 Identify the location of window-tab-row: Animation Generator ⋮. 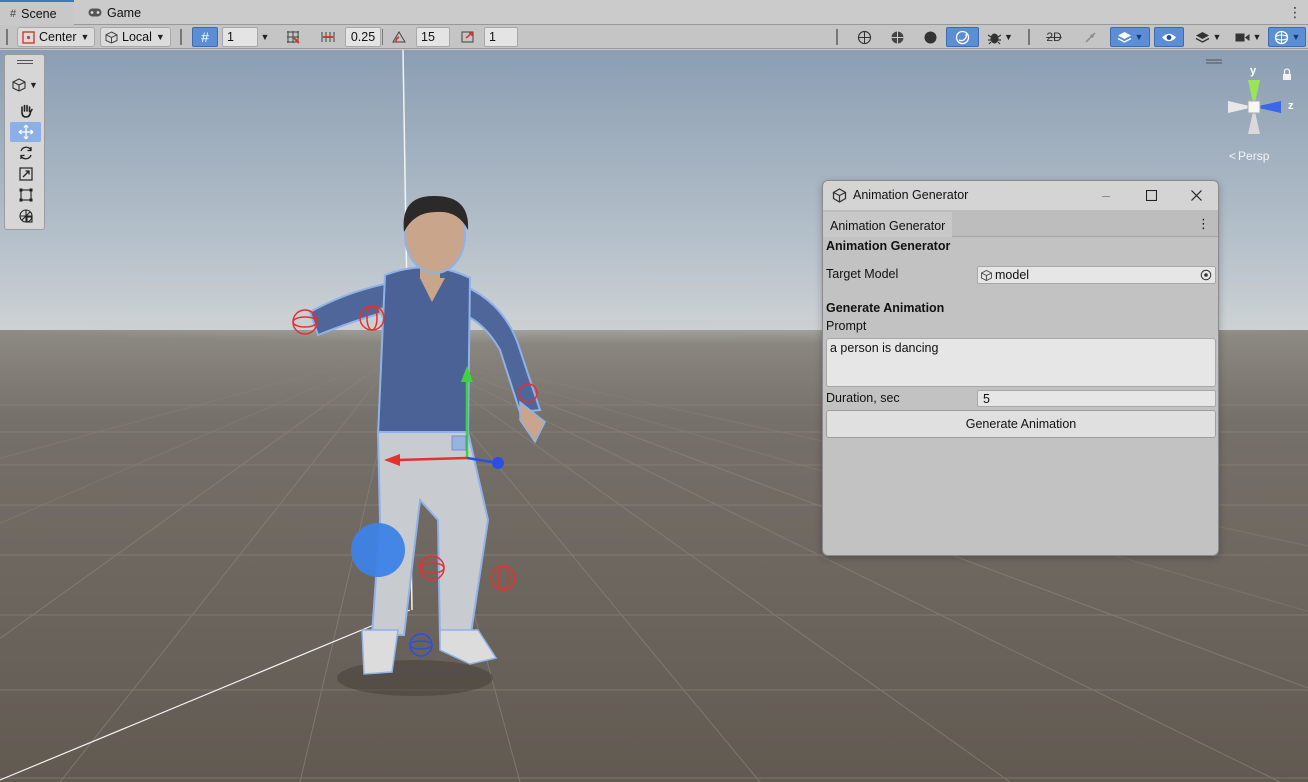
(1020, 223).